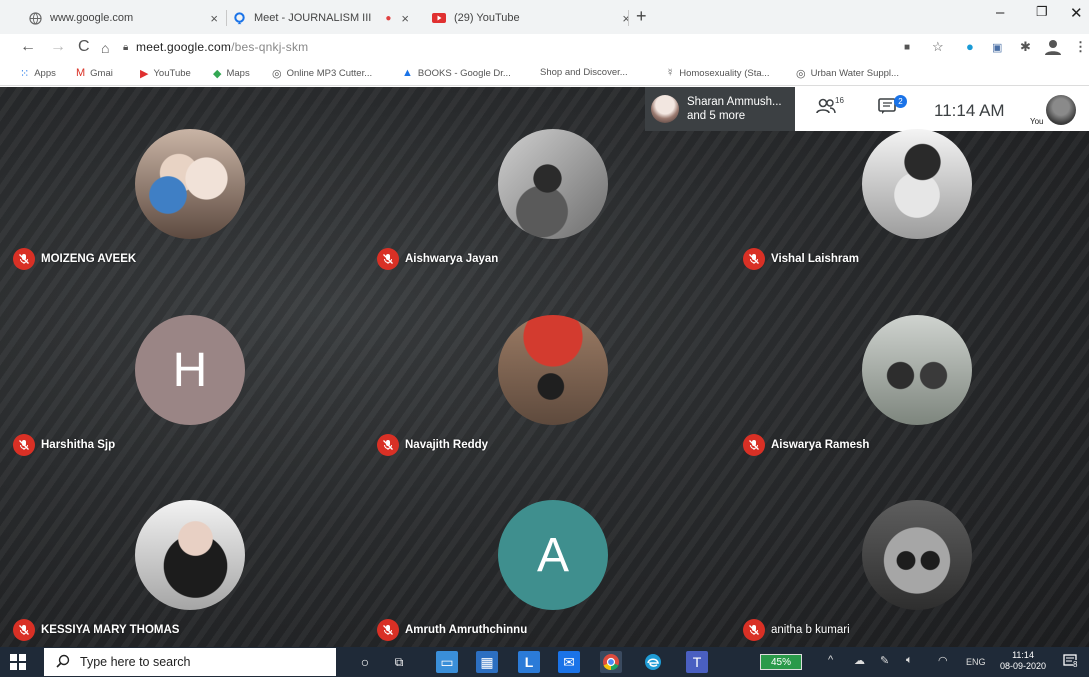  I want to click on avatar-letter: A, so click(552, 555).